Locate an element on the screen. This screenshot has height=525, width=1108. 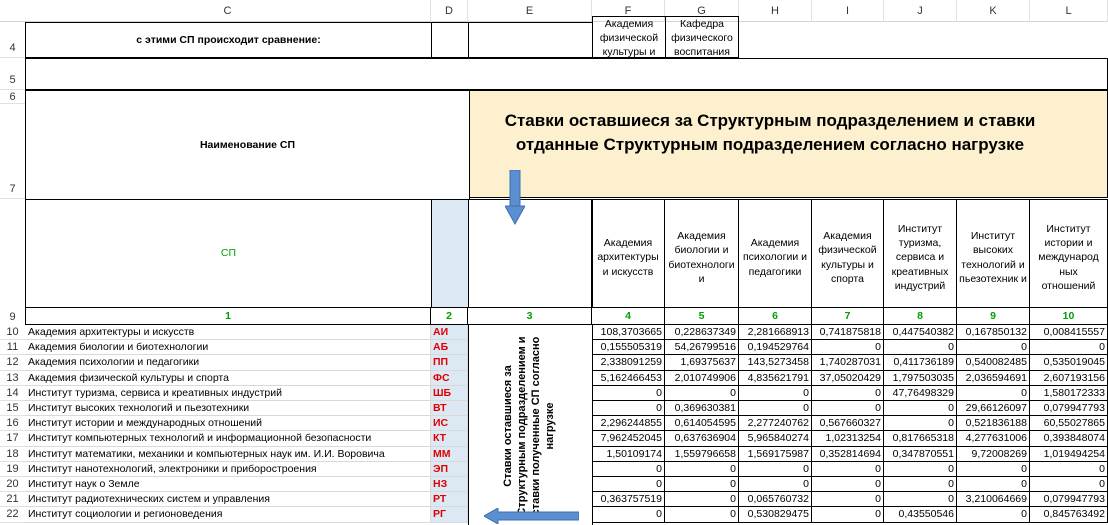
row-number: 19 is located at coordinates (12, 469).